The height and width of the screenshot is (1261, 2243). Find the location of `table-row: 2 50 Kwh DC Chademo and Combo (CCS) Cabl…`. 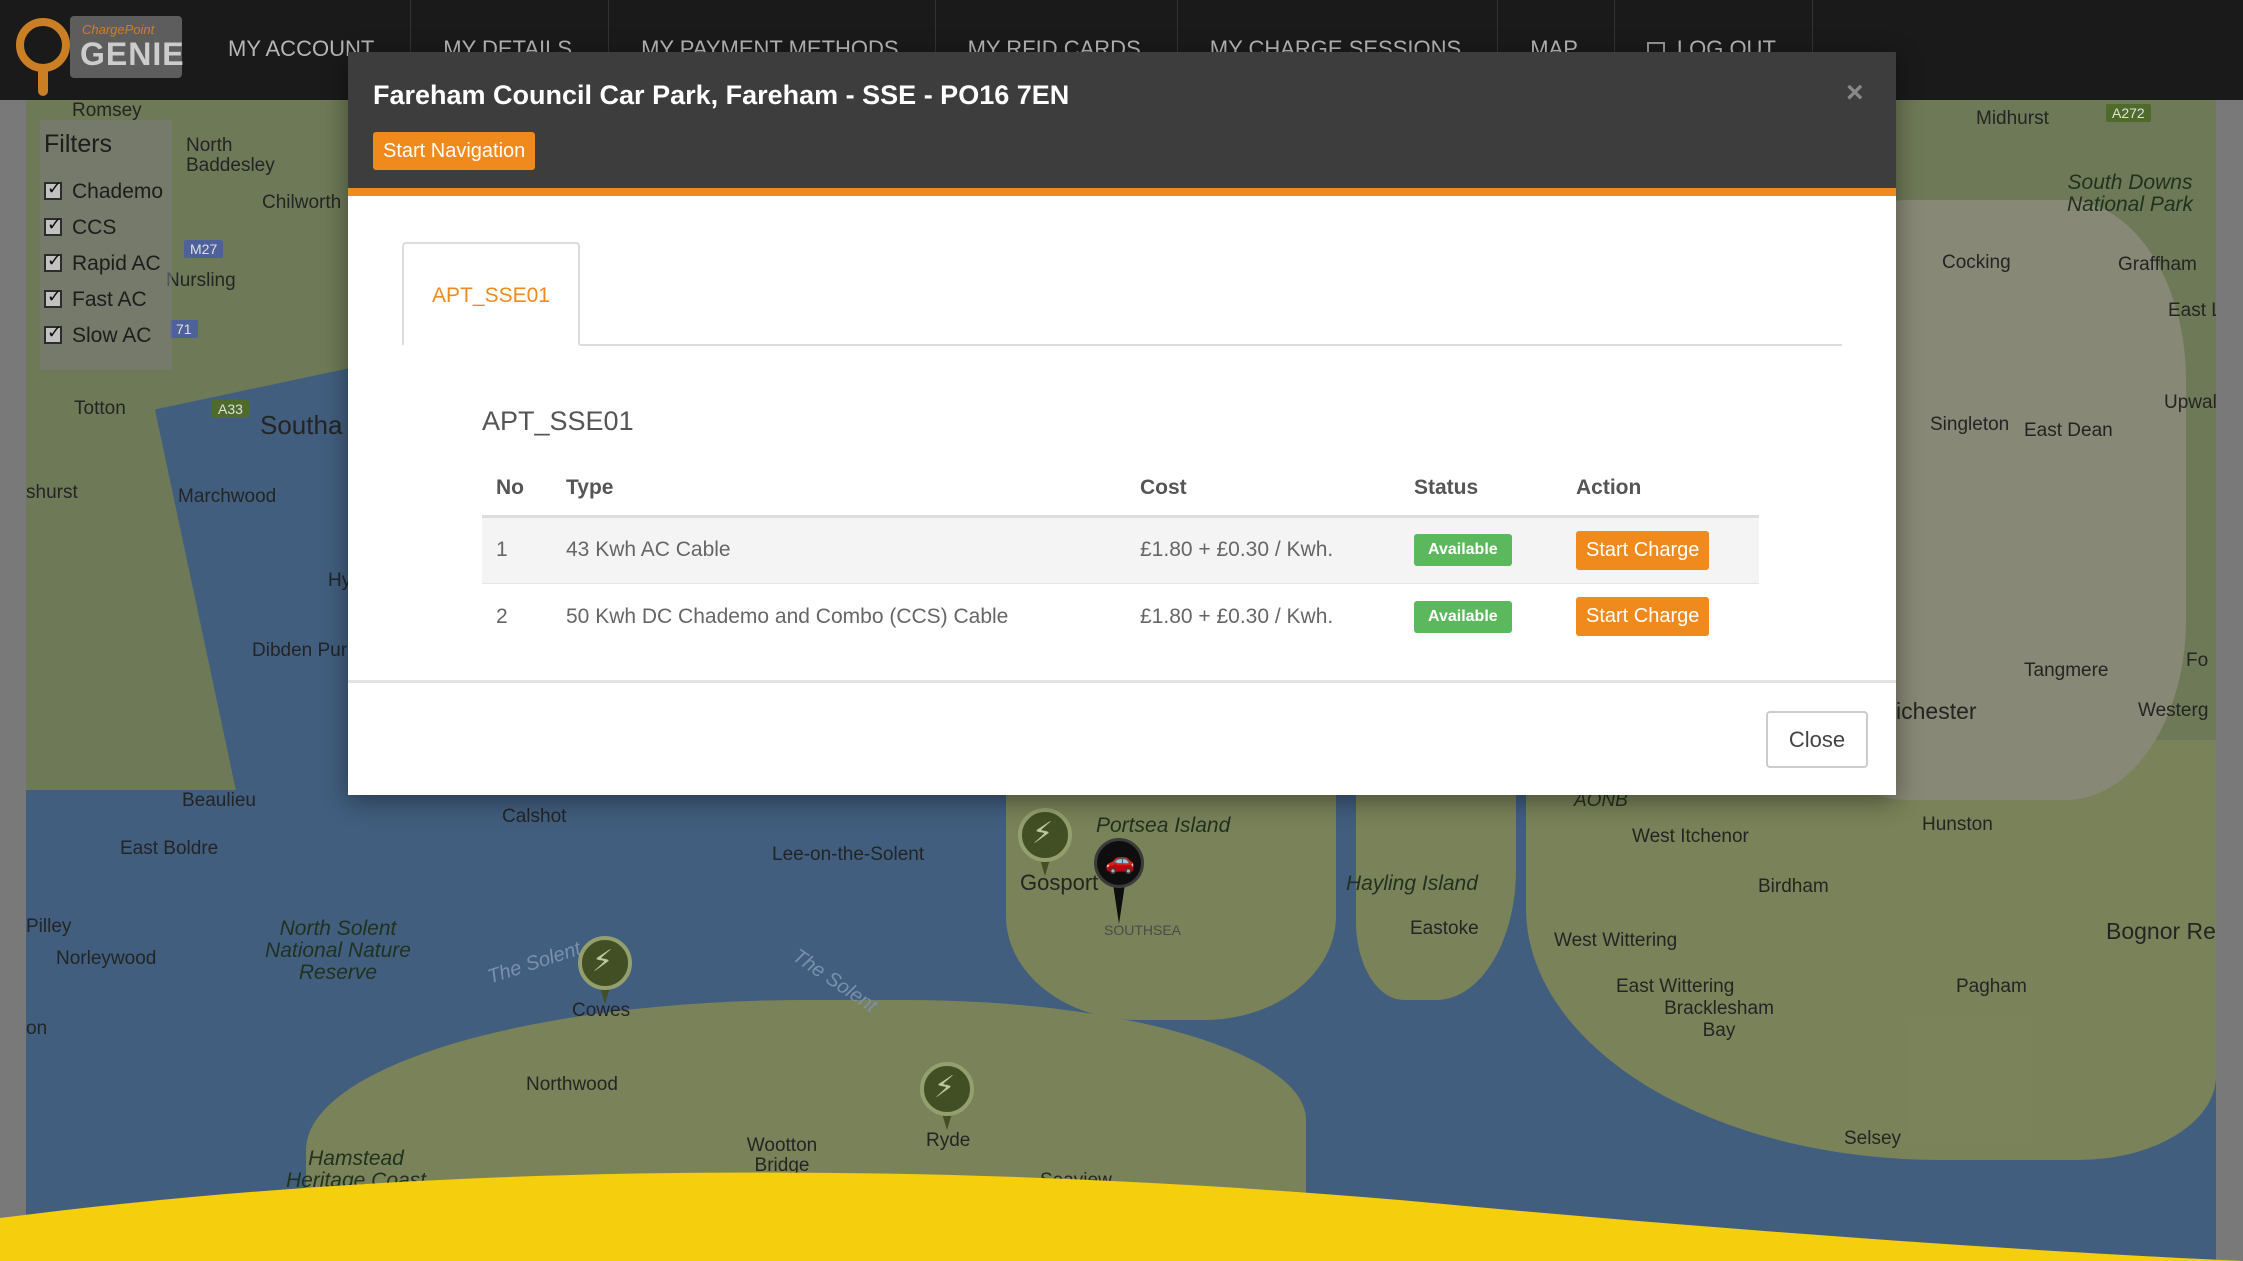

table-row: 2 50 Kwh DC Chademo and Combo (CCS) Cabl… is located at coordinates (1120, 616).